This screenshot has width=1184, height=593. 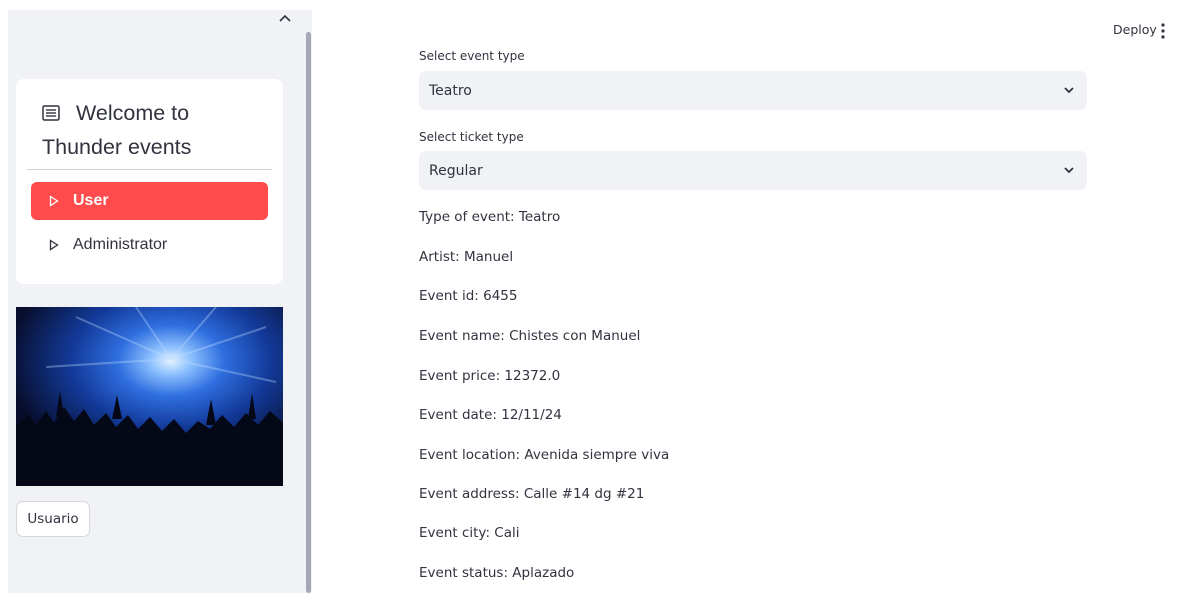 What do you see at coordinates (120, 244) in the screenshot?
I see `menu-item-label: Administrator` at bounding box center [120, 244].